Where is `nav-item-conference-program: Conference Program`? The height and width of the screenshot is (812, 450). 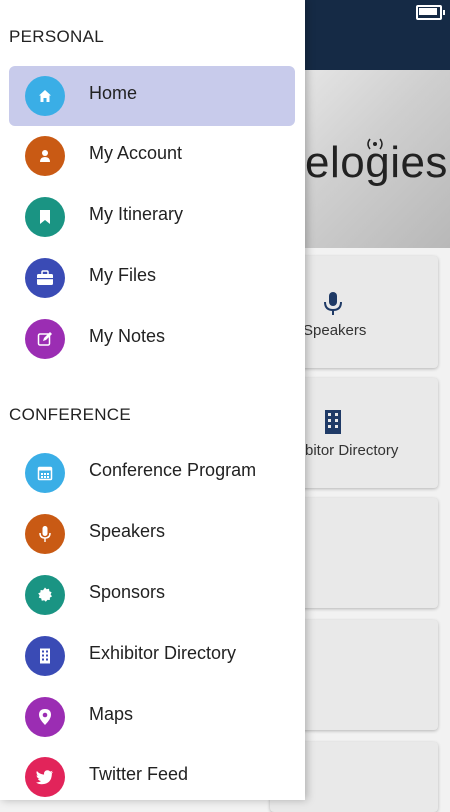 nav-item-conference-program: Conference Program is located at coordinates (152, 473).